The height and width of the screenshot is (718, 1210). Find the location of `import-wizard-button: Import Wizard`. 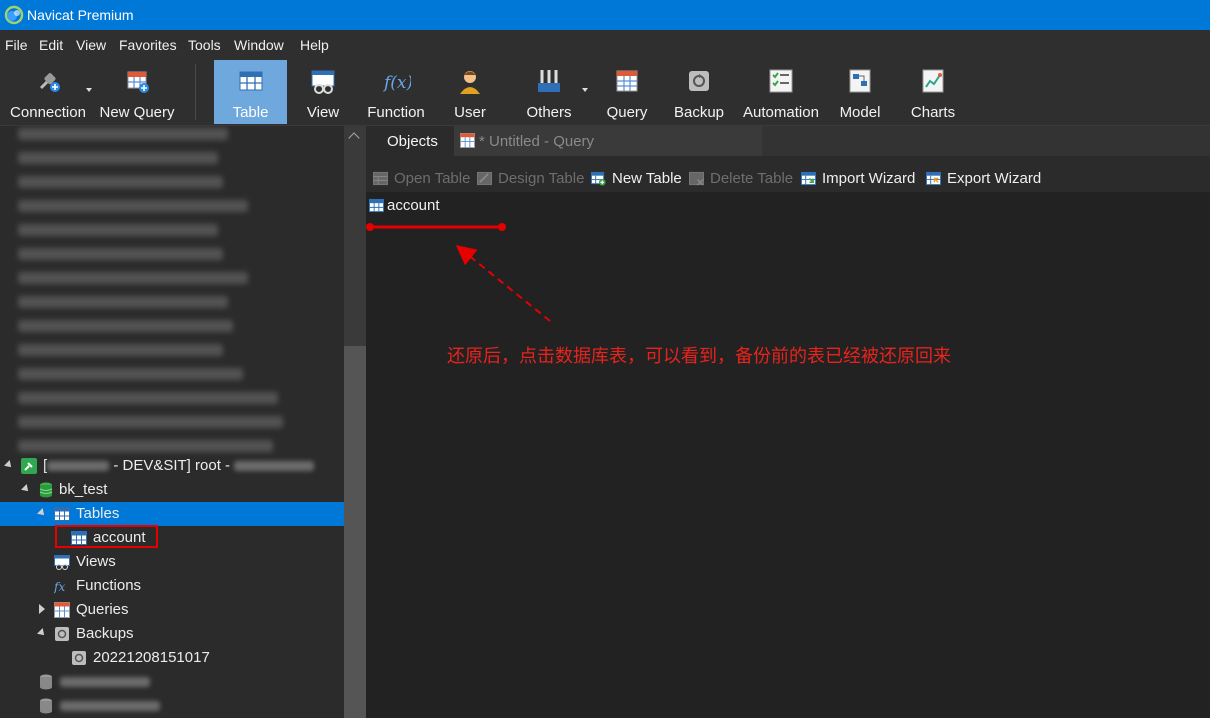

import-wizard-button: Import Wizard is located at coordinates (861, 179).